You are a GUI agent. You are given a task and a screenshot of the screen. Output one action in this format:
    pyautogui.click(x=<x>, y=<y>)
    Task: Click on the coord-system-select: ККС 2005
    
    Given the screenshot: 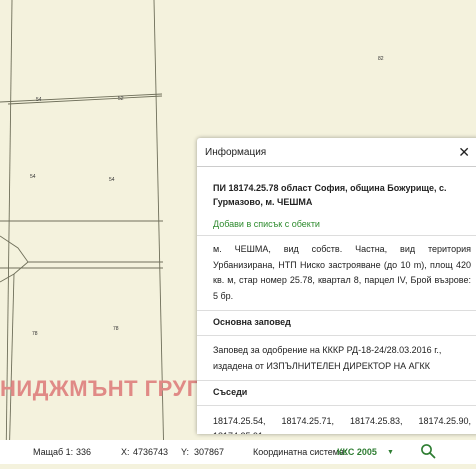 What is the action you would take?
    pyautogui.click(x=357, y=452)
    